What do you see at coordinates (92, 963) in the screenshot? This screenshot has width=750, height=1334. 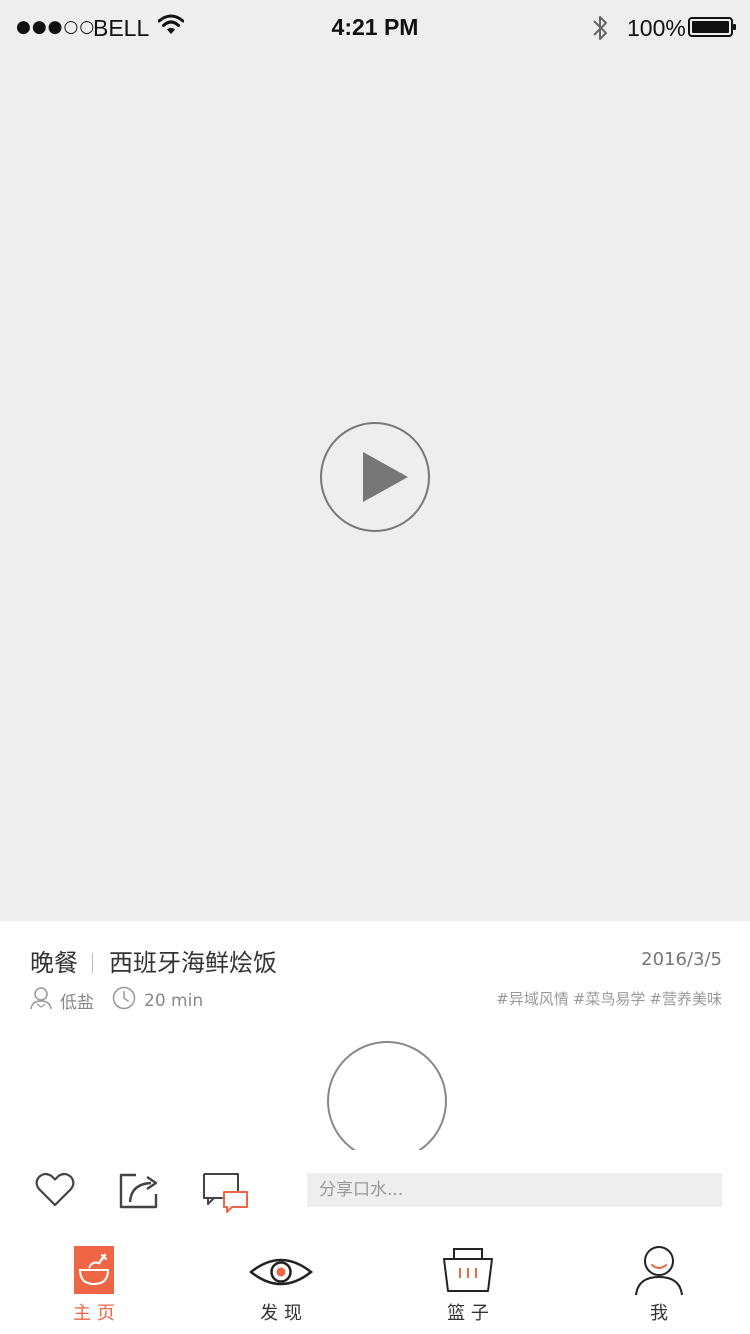 I see `title-divider` at bounding box center [92, 963].